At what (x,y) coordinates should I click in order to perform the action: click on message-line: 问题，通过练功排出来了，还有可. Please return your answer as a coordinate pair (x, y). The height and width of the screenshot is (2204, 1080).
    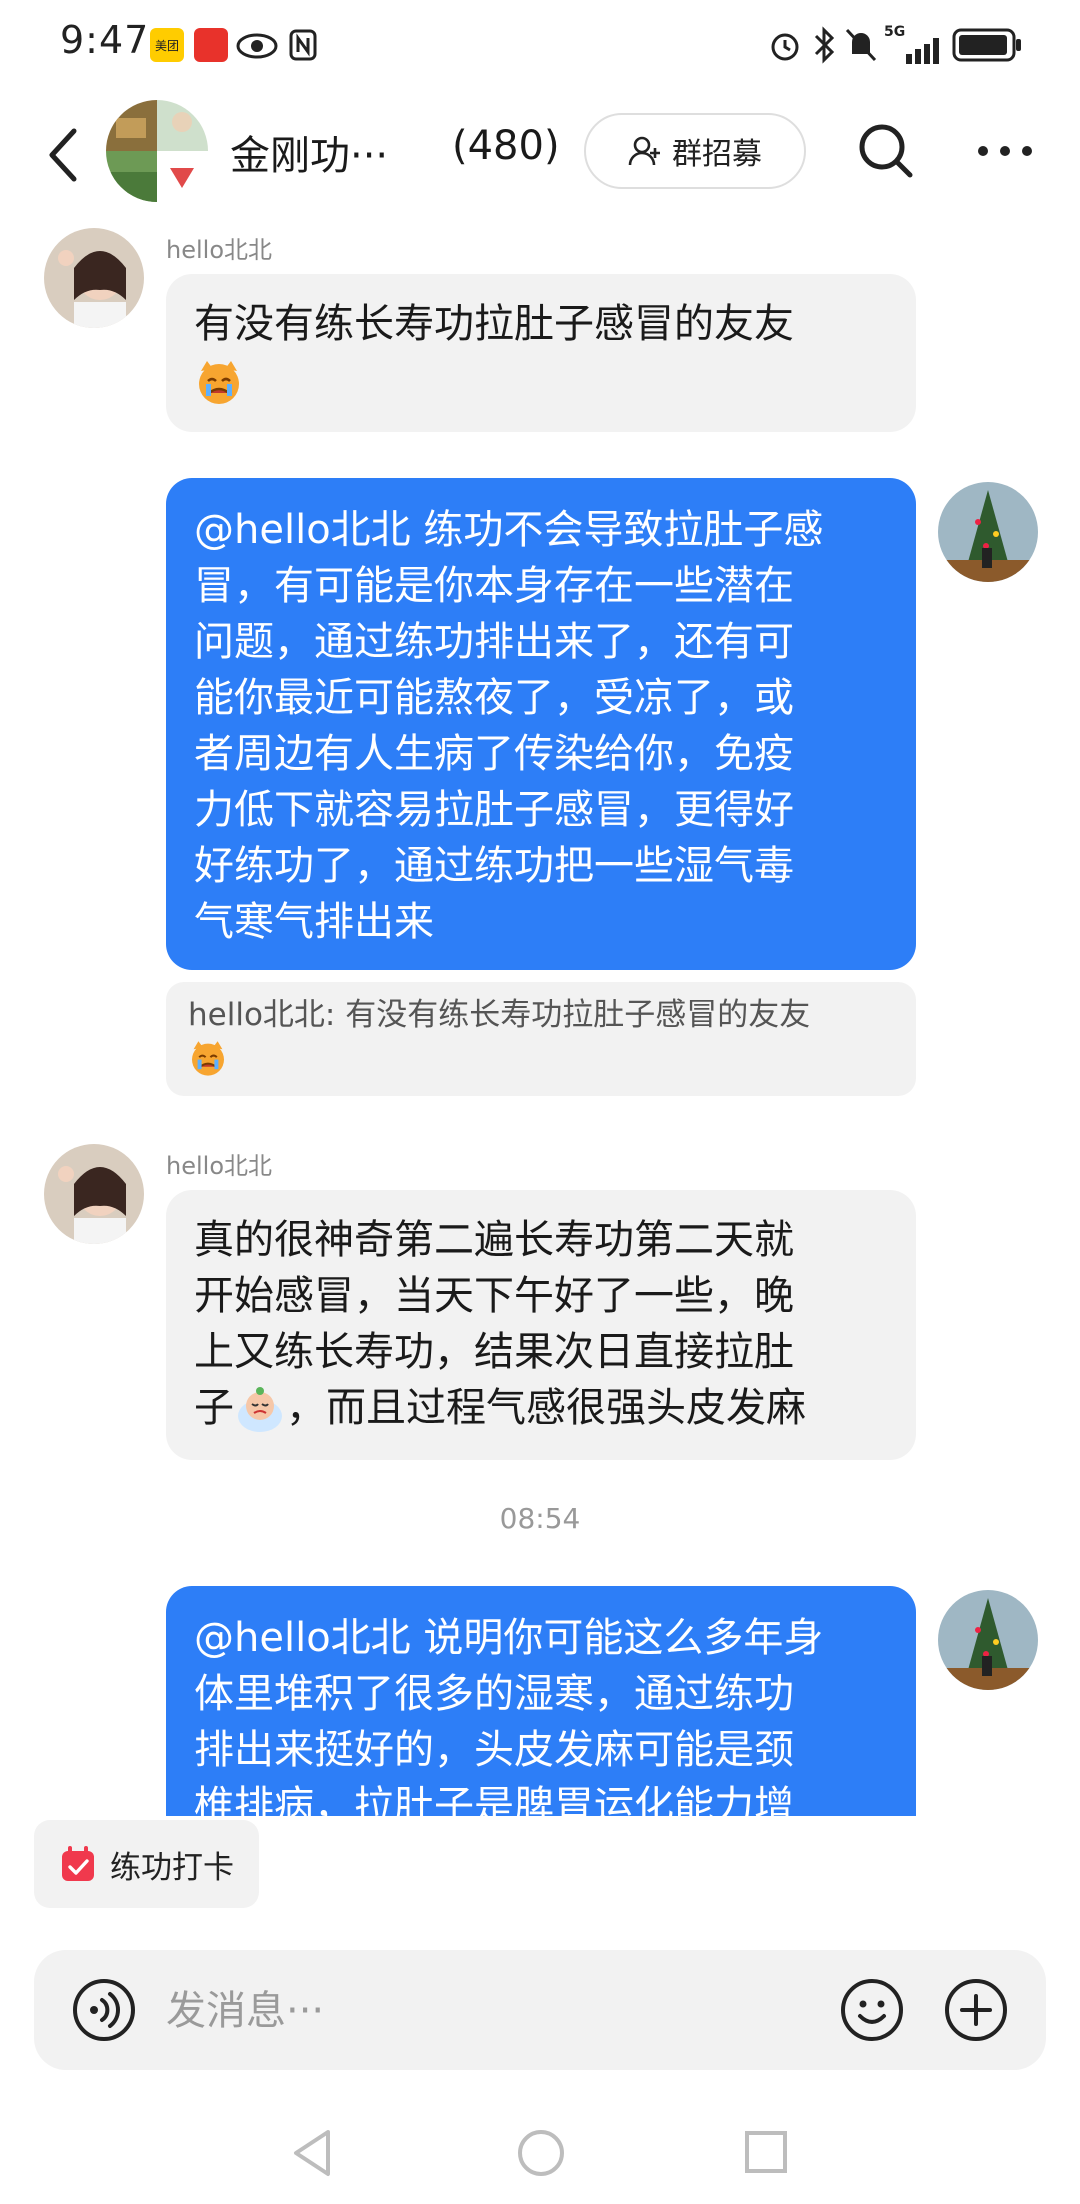
    Looking at the image, I should click on (494, 642).